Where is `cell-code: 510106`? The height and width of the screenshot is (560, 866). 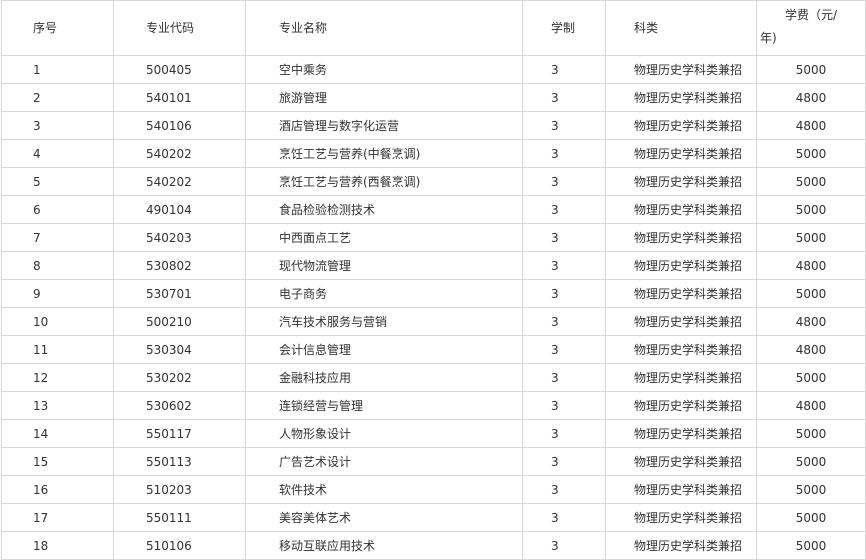
cell-code: 510106 is located at coordinates (179, 545).